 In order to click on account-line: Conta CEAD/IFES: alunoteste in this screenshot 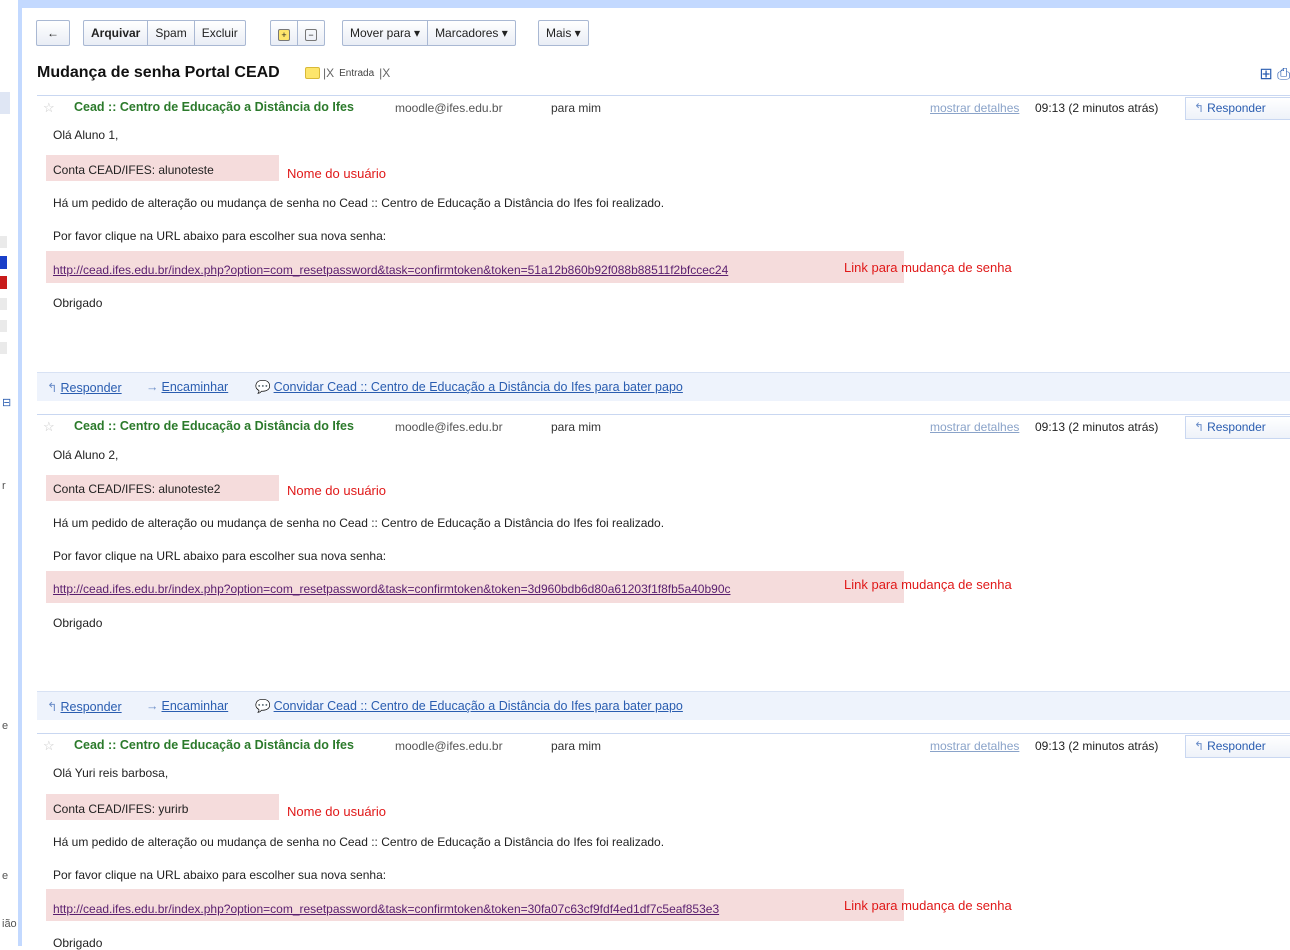, I will do `click(133, 170)`.